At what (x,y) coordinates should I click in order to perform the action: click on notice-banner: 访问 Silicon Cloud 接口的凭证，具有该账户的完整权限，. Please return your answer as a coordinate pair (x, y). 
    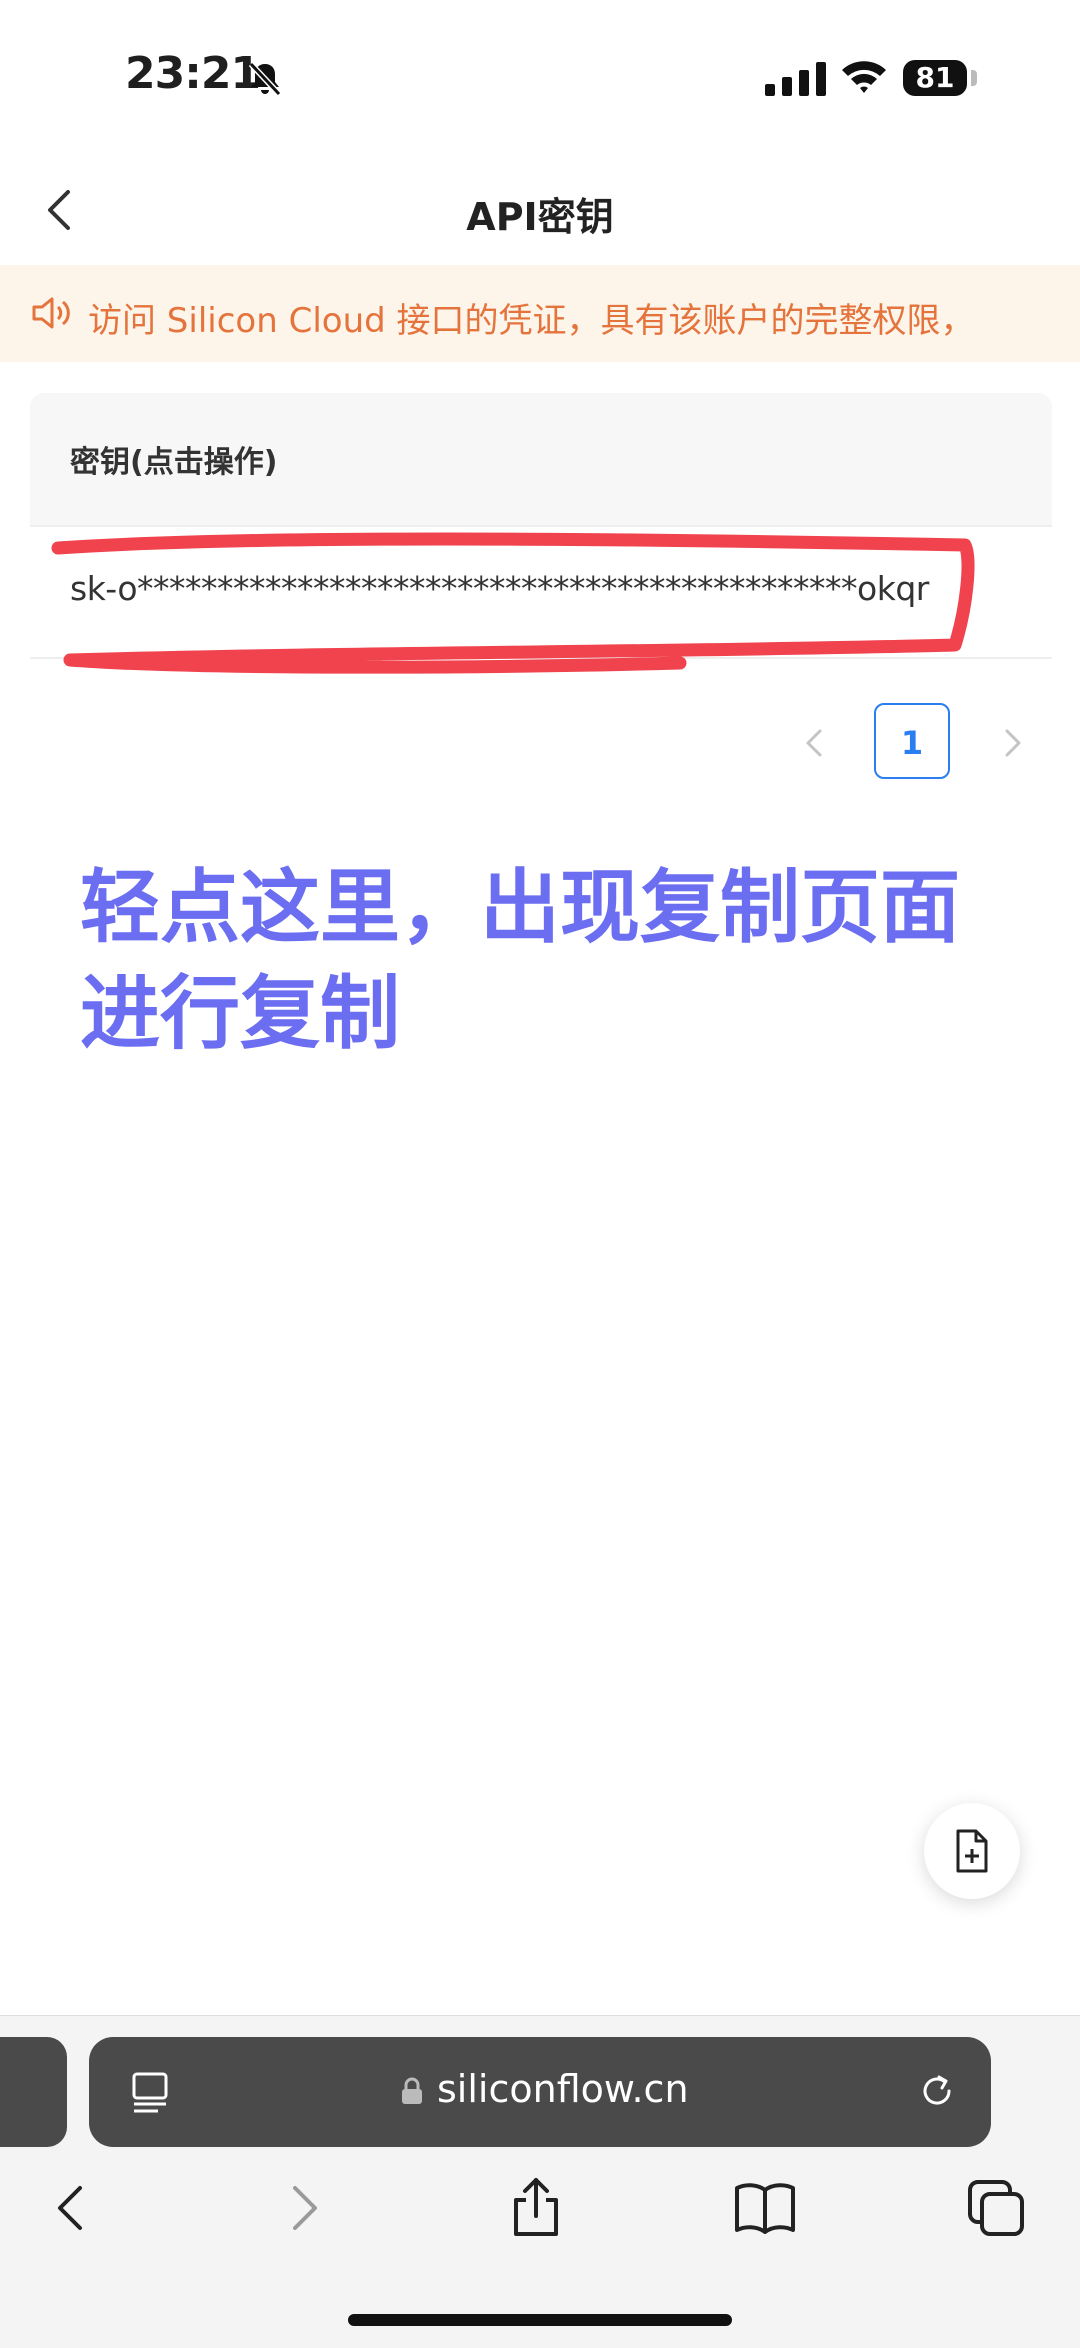
    Looking at the image, I should click on (540, 313).